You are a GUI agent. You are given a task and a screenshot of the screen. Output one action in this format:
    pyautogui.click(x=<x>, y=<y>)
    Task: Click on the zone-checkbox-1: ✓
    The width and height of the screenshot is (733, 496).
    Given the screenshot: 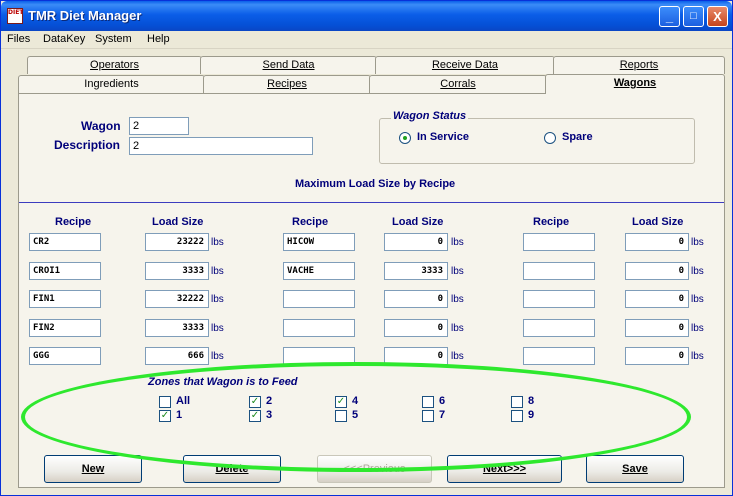 What is the action you would take?
    pyautogui.click(x=165, y=416)
    